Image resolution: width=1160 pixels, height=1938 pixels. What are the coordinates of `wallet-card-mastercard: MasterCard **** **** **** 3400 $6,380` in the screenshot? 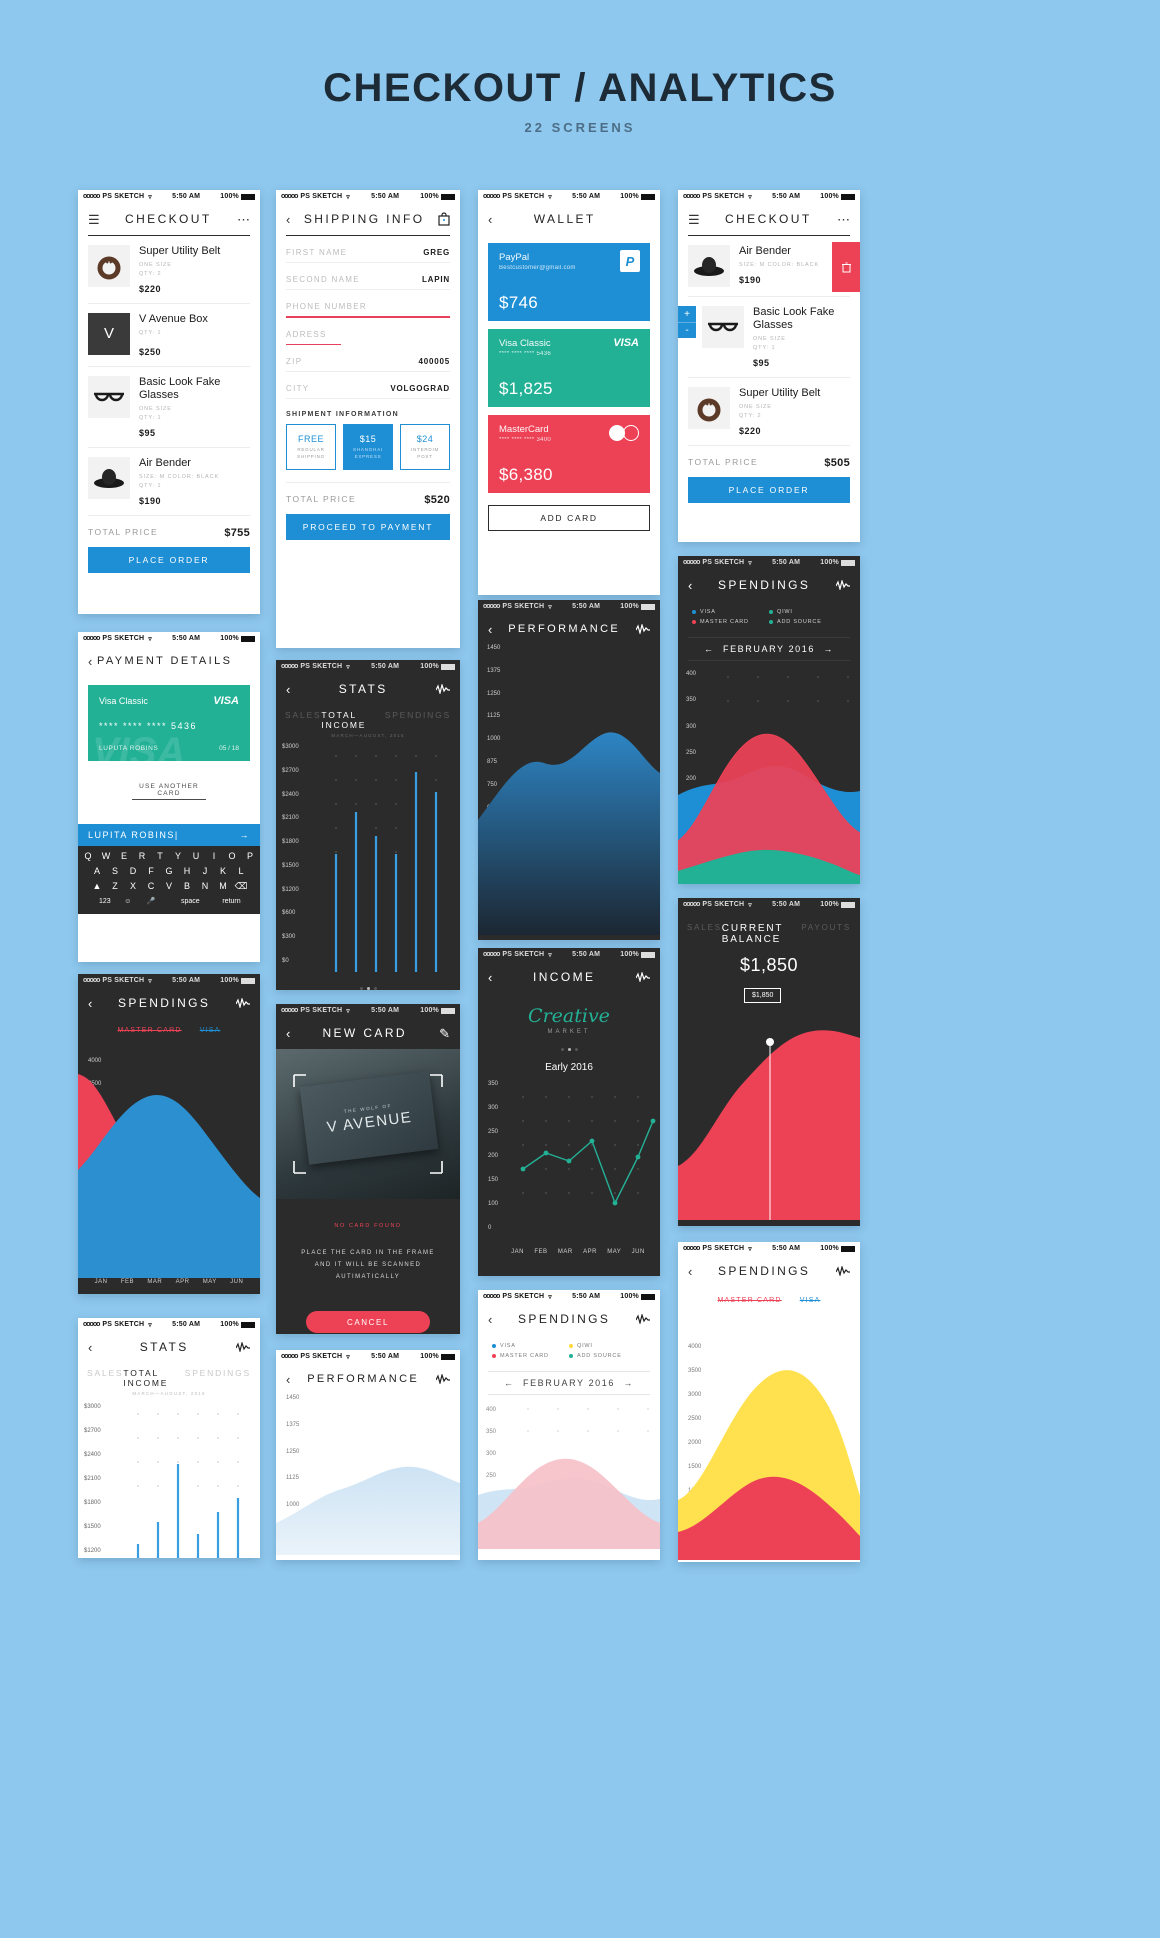 It's located at (569, 454).